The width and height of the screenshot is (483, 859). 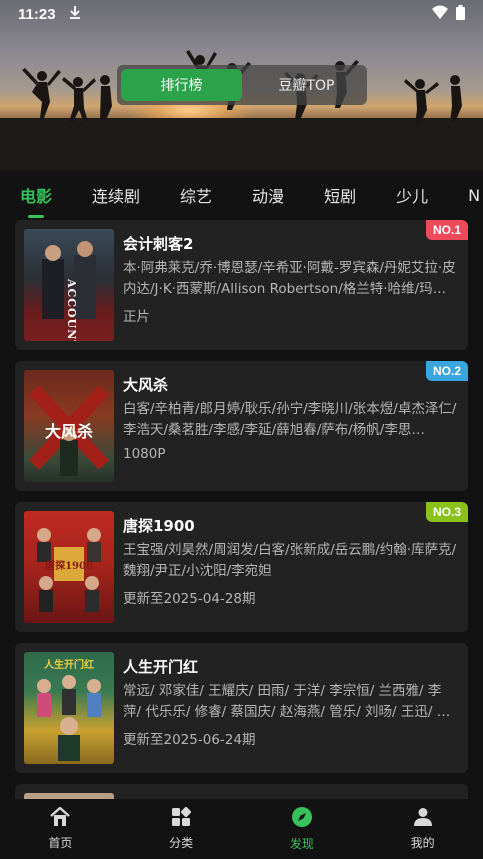 I want to click on item-title: 会计刺客2, so click(x=158, y=244).